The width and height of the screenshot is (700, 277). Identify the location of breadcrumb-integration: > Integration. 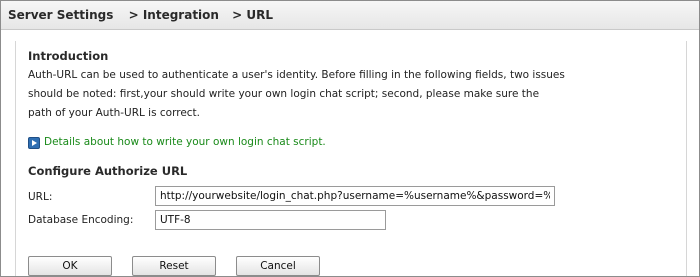
(174, 15).